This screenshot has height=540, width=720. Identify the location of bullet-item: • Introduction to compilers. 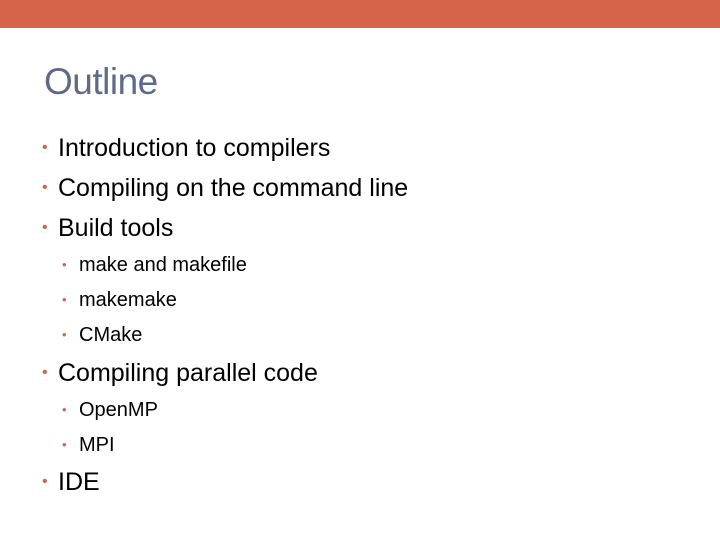
(186, 148).